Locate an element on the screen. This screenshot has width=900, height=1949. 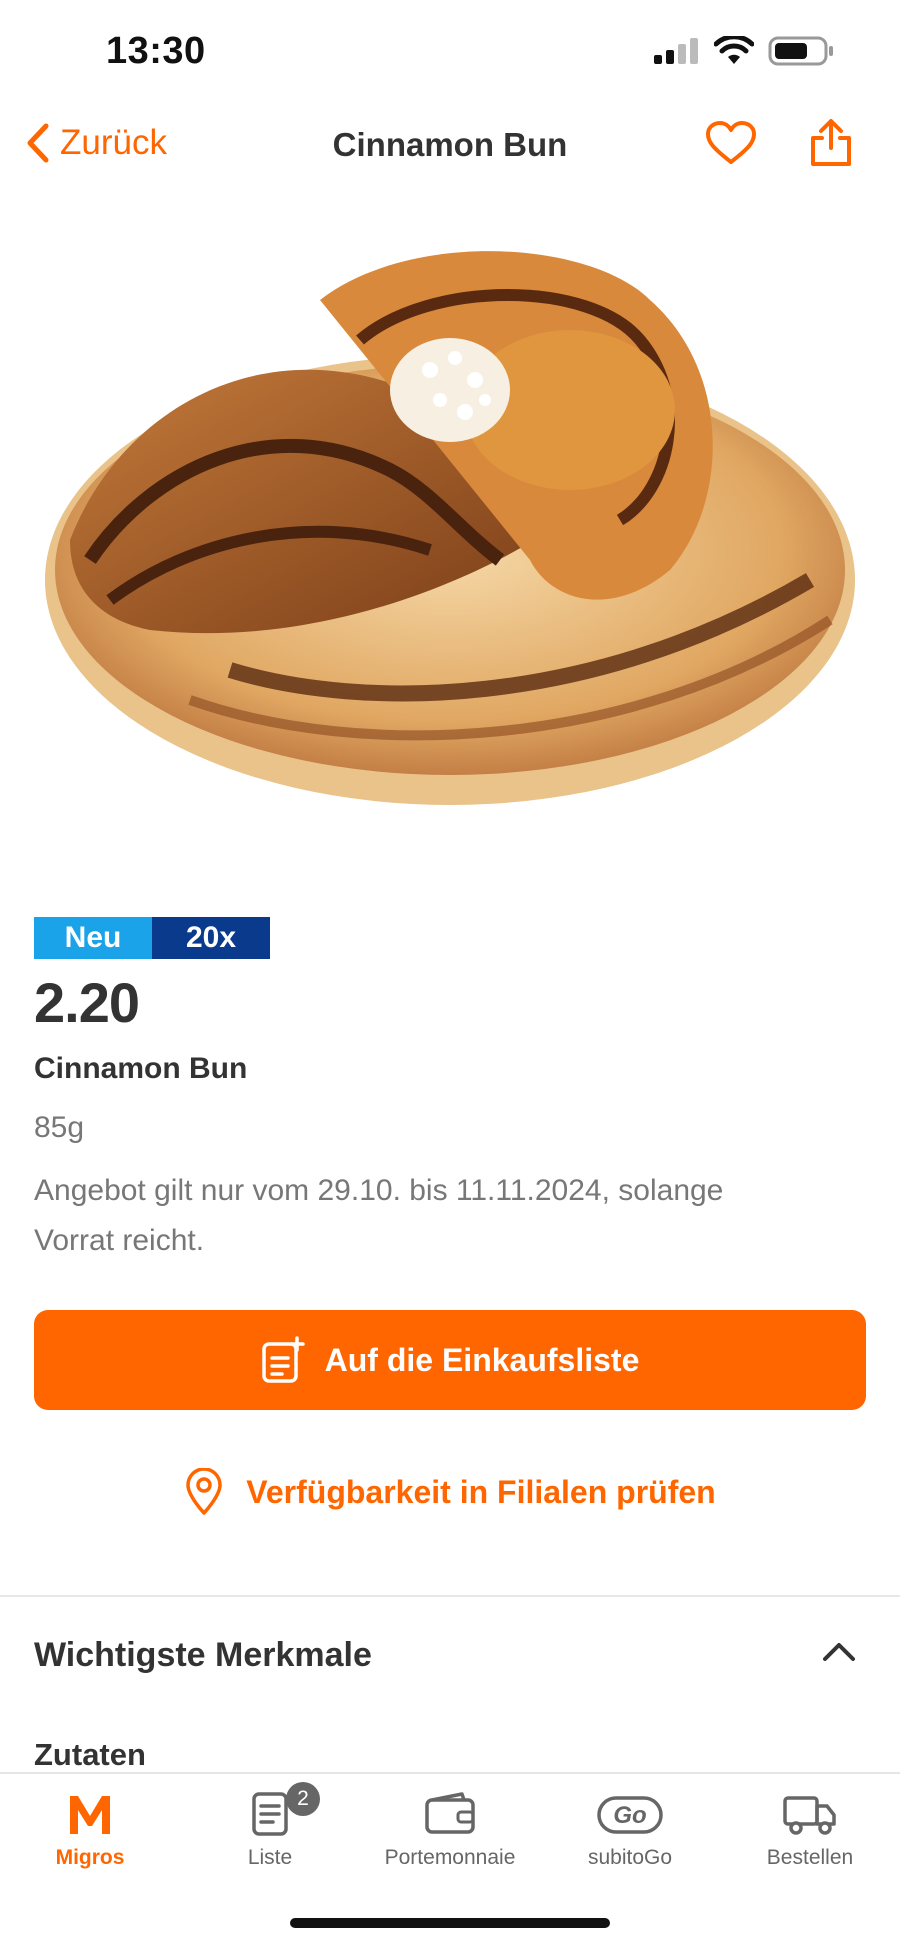
section-divider is located at coordinates (450, 1596).